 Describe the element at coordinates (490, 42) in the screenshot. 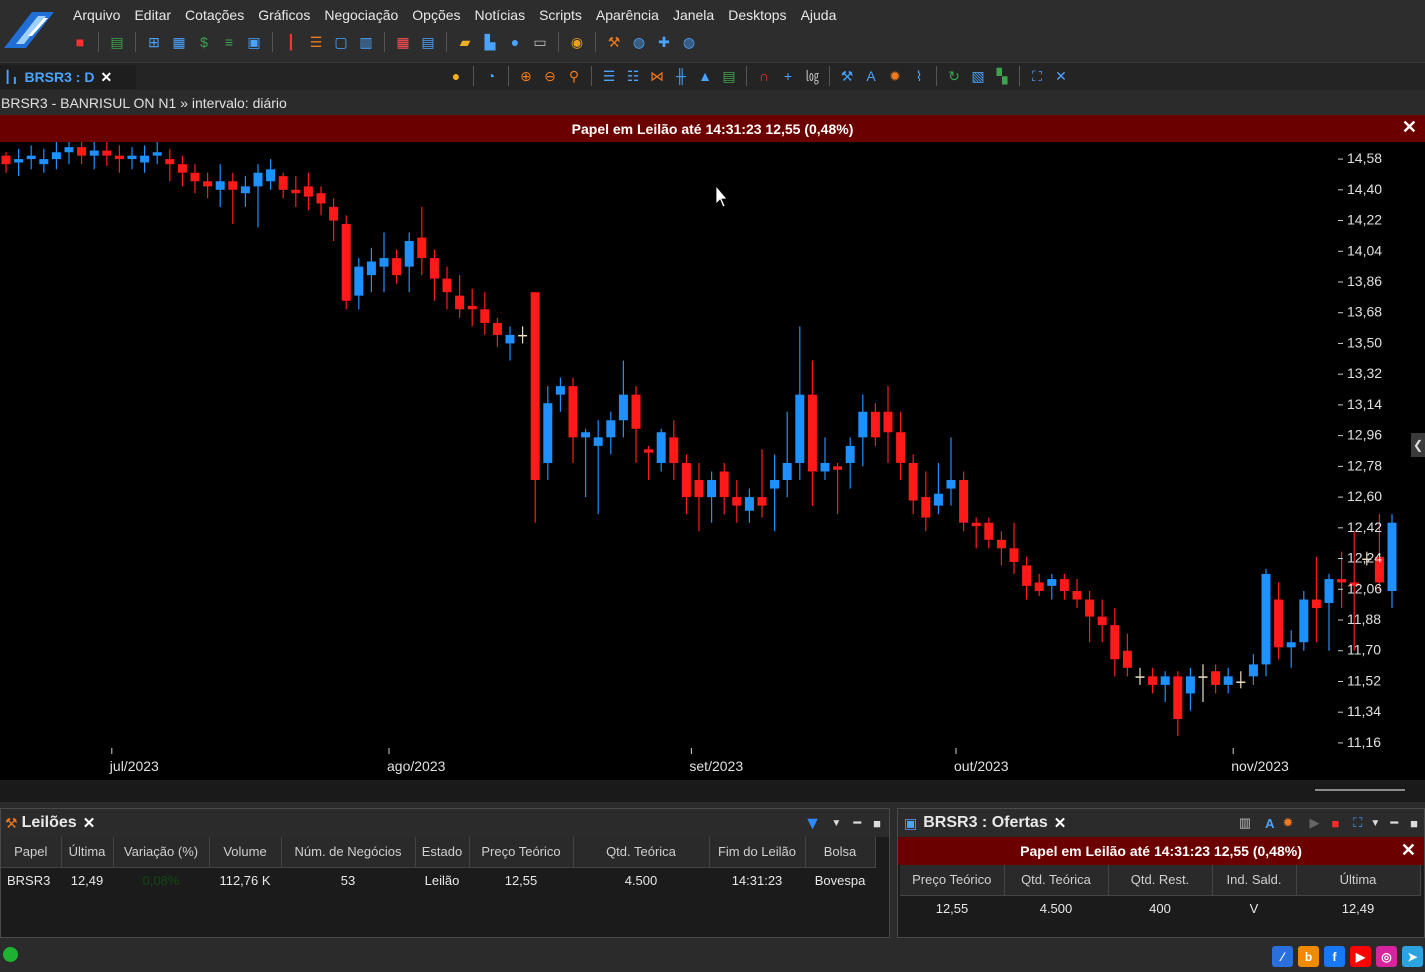

I see `bar-chart-icon: ▙` at that location.